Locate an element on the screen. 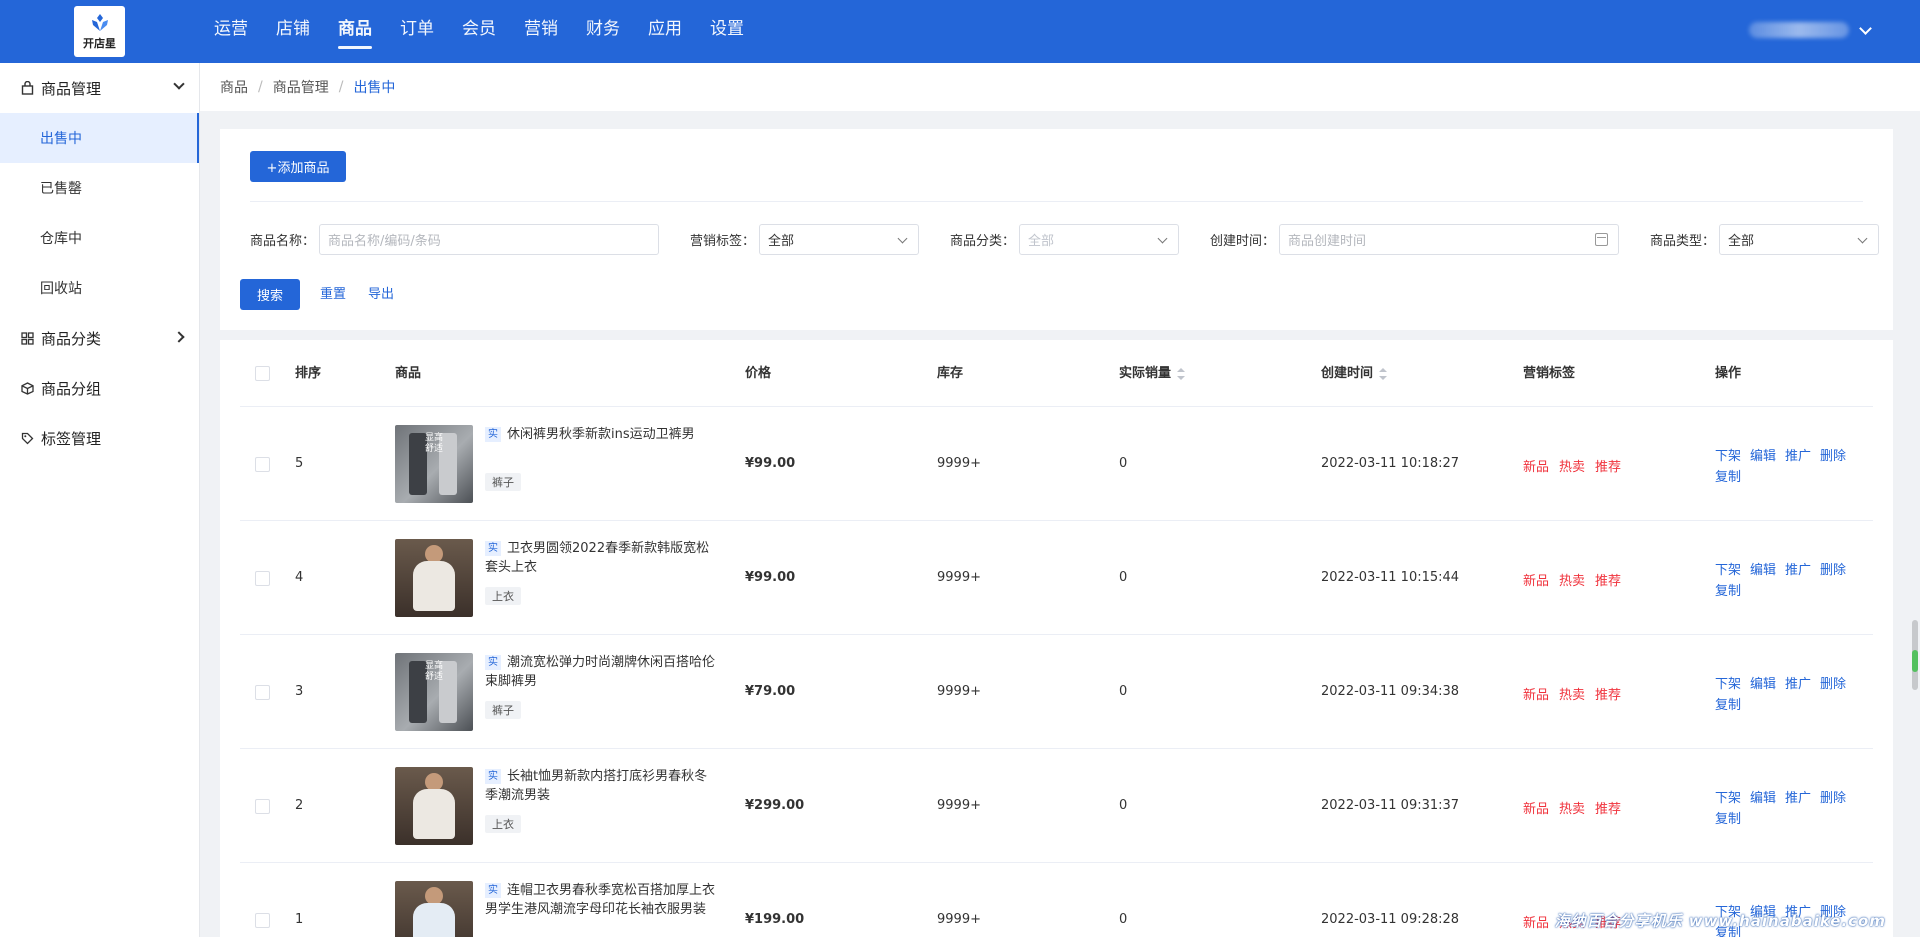 The image size is (1920, 937). tag-recommend: 推荐 is located at coordinates (1608, 467).